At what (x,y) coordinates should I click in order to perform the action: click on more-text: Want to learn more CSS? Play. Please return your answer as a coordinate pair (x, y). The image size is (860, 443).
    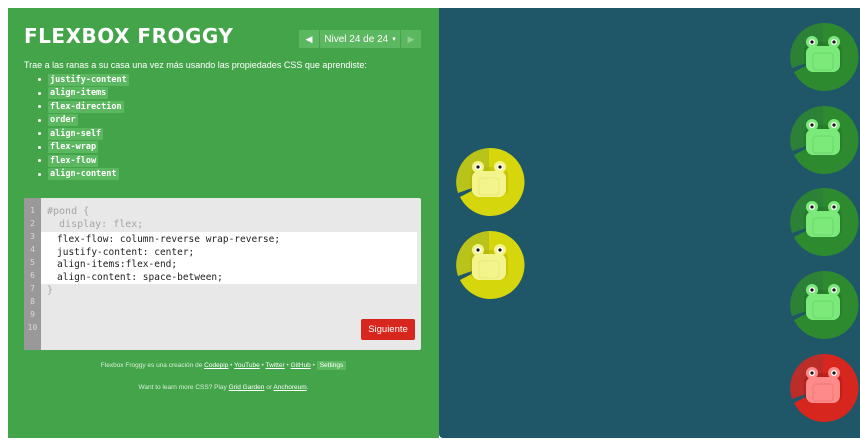
    Looking at the image, I should click on (182, 387).